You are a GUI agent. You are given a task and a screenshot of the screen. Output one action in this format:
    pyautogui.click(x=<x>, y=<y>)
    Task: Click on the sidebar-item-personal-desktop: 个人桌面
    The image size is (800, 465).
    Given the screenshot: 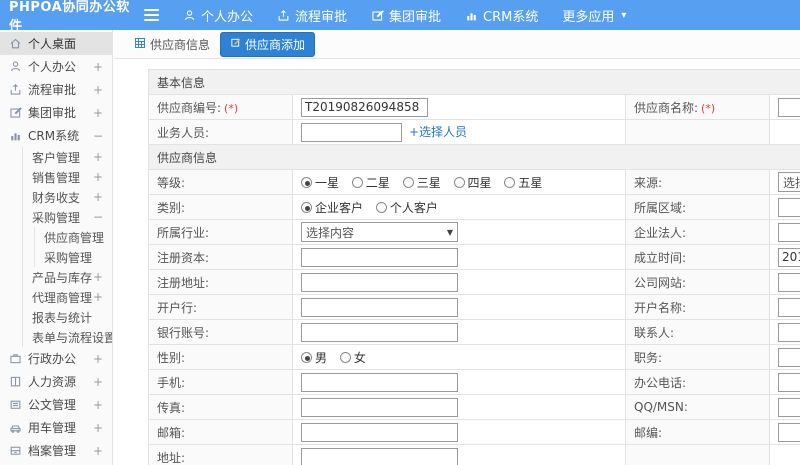 What is the action you would take?
    pyautogui.click(x=56, y=43)
    